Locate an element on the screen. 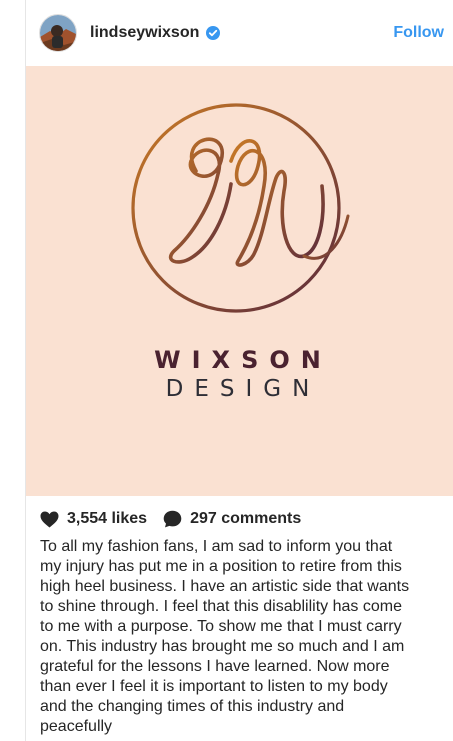 This screenshot has width=453, height=741. brand-name-line1: WIXSON is located at coordinates (243, 360).